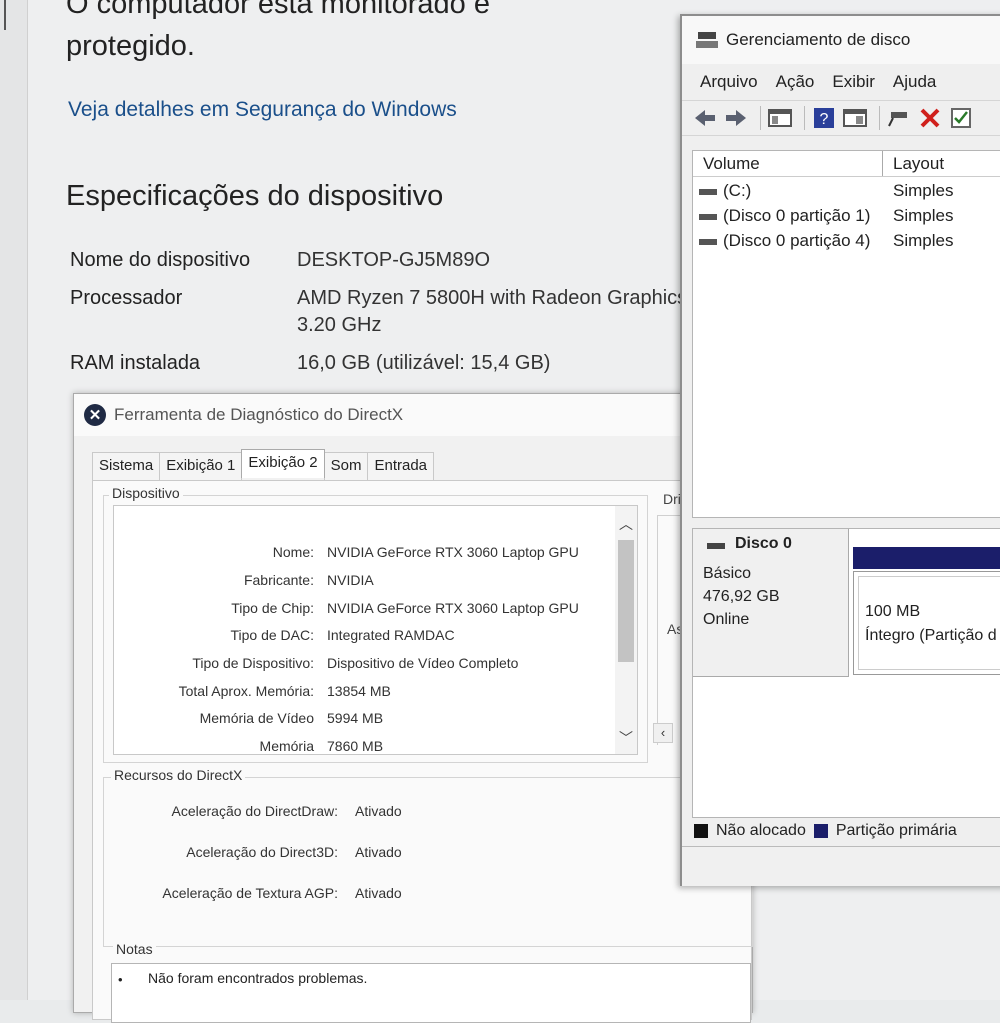  Describe the element at coordinates (626, 601) in the screenshot. I see `scrollbar-thumb` at that location.